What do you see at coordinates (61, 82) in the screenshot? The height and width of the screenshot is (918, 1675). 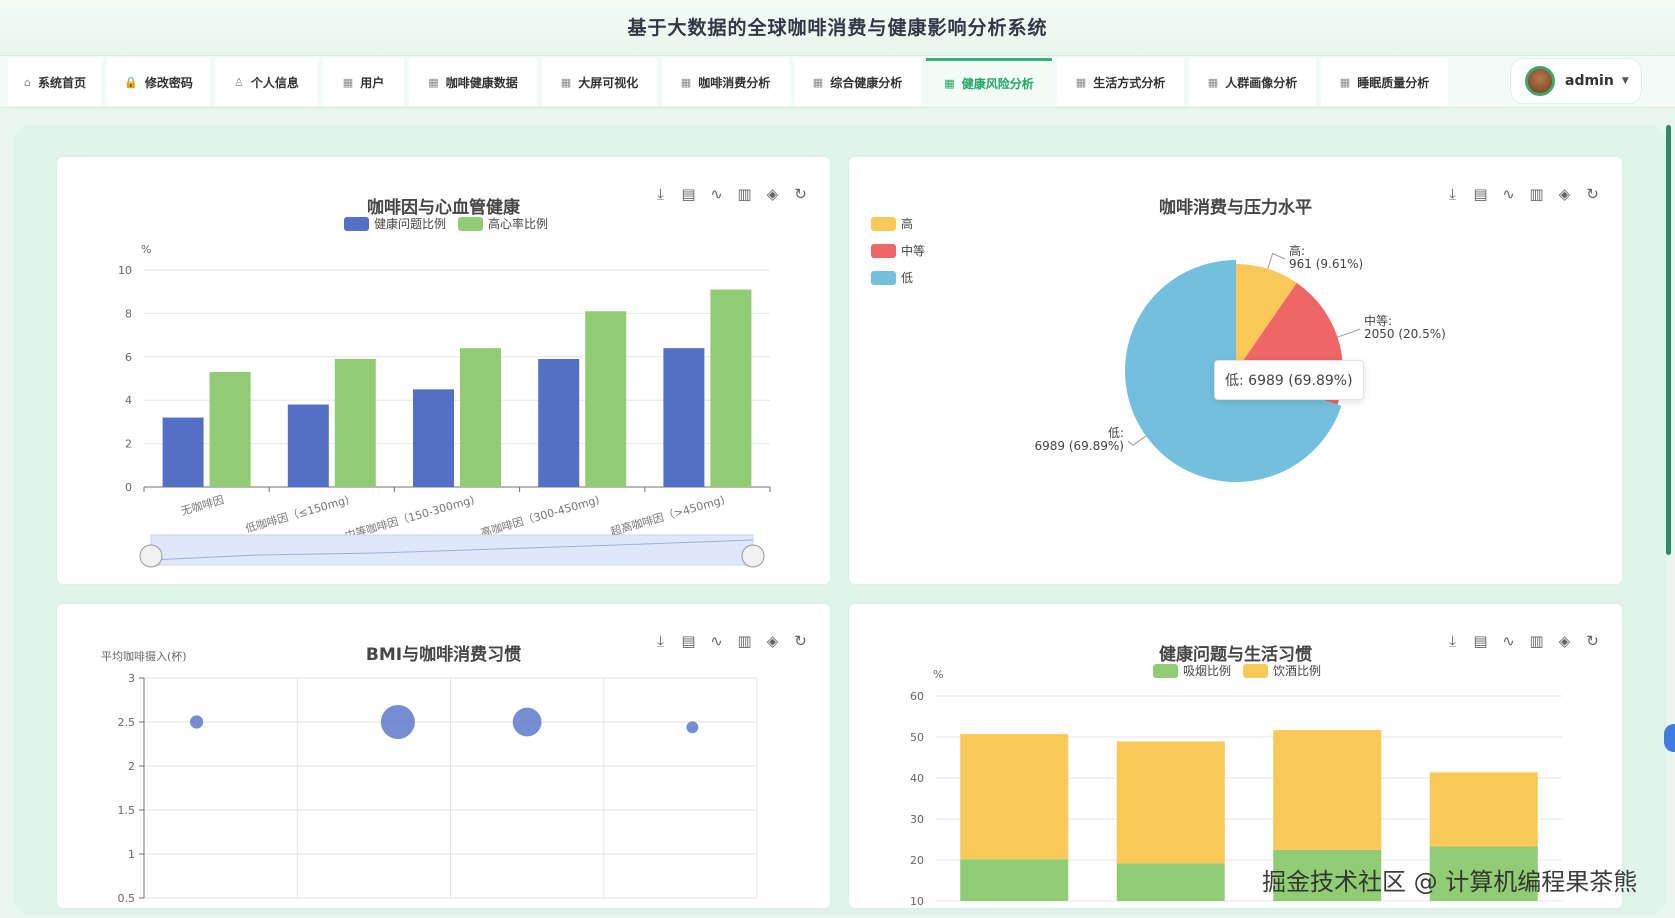 I see `nav-tab-label: 系统首页` at bounding box center [61, 82].